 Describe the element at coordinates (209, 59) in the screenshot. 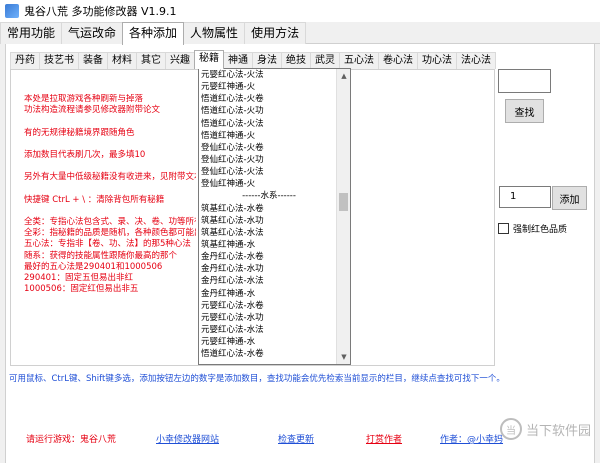

I see `sub-tab: 秘籍` at that location.